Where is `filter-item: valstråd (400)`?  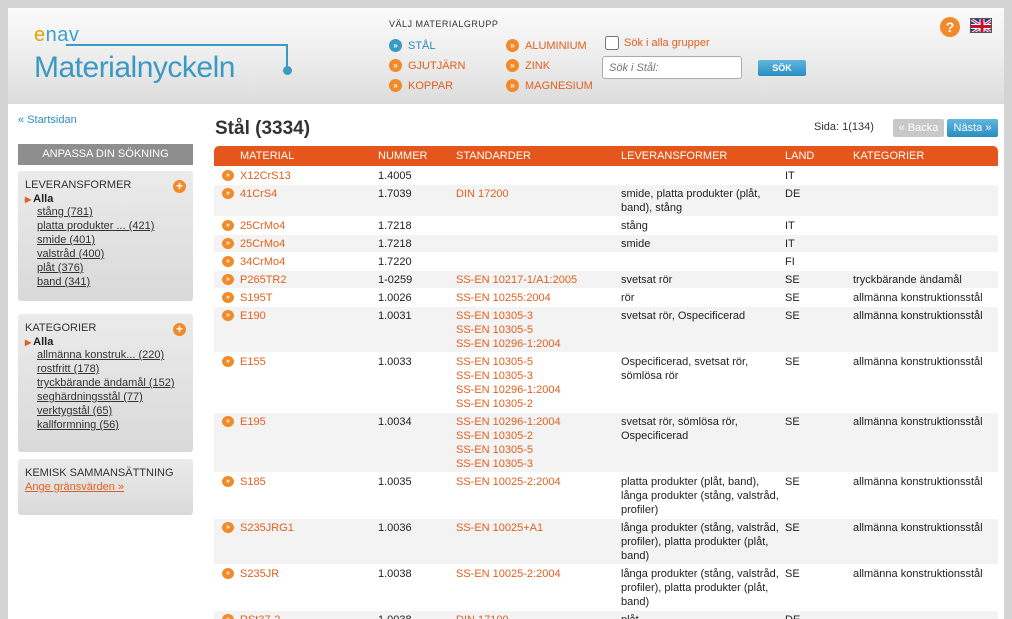
filter-item: valstråd (400) is located at coordinates (111, 254).